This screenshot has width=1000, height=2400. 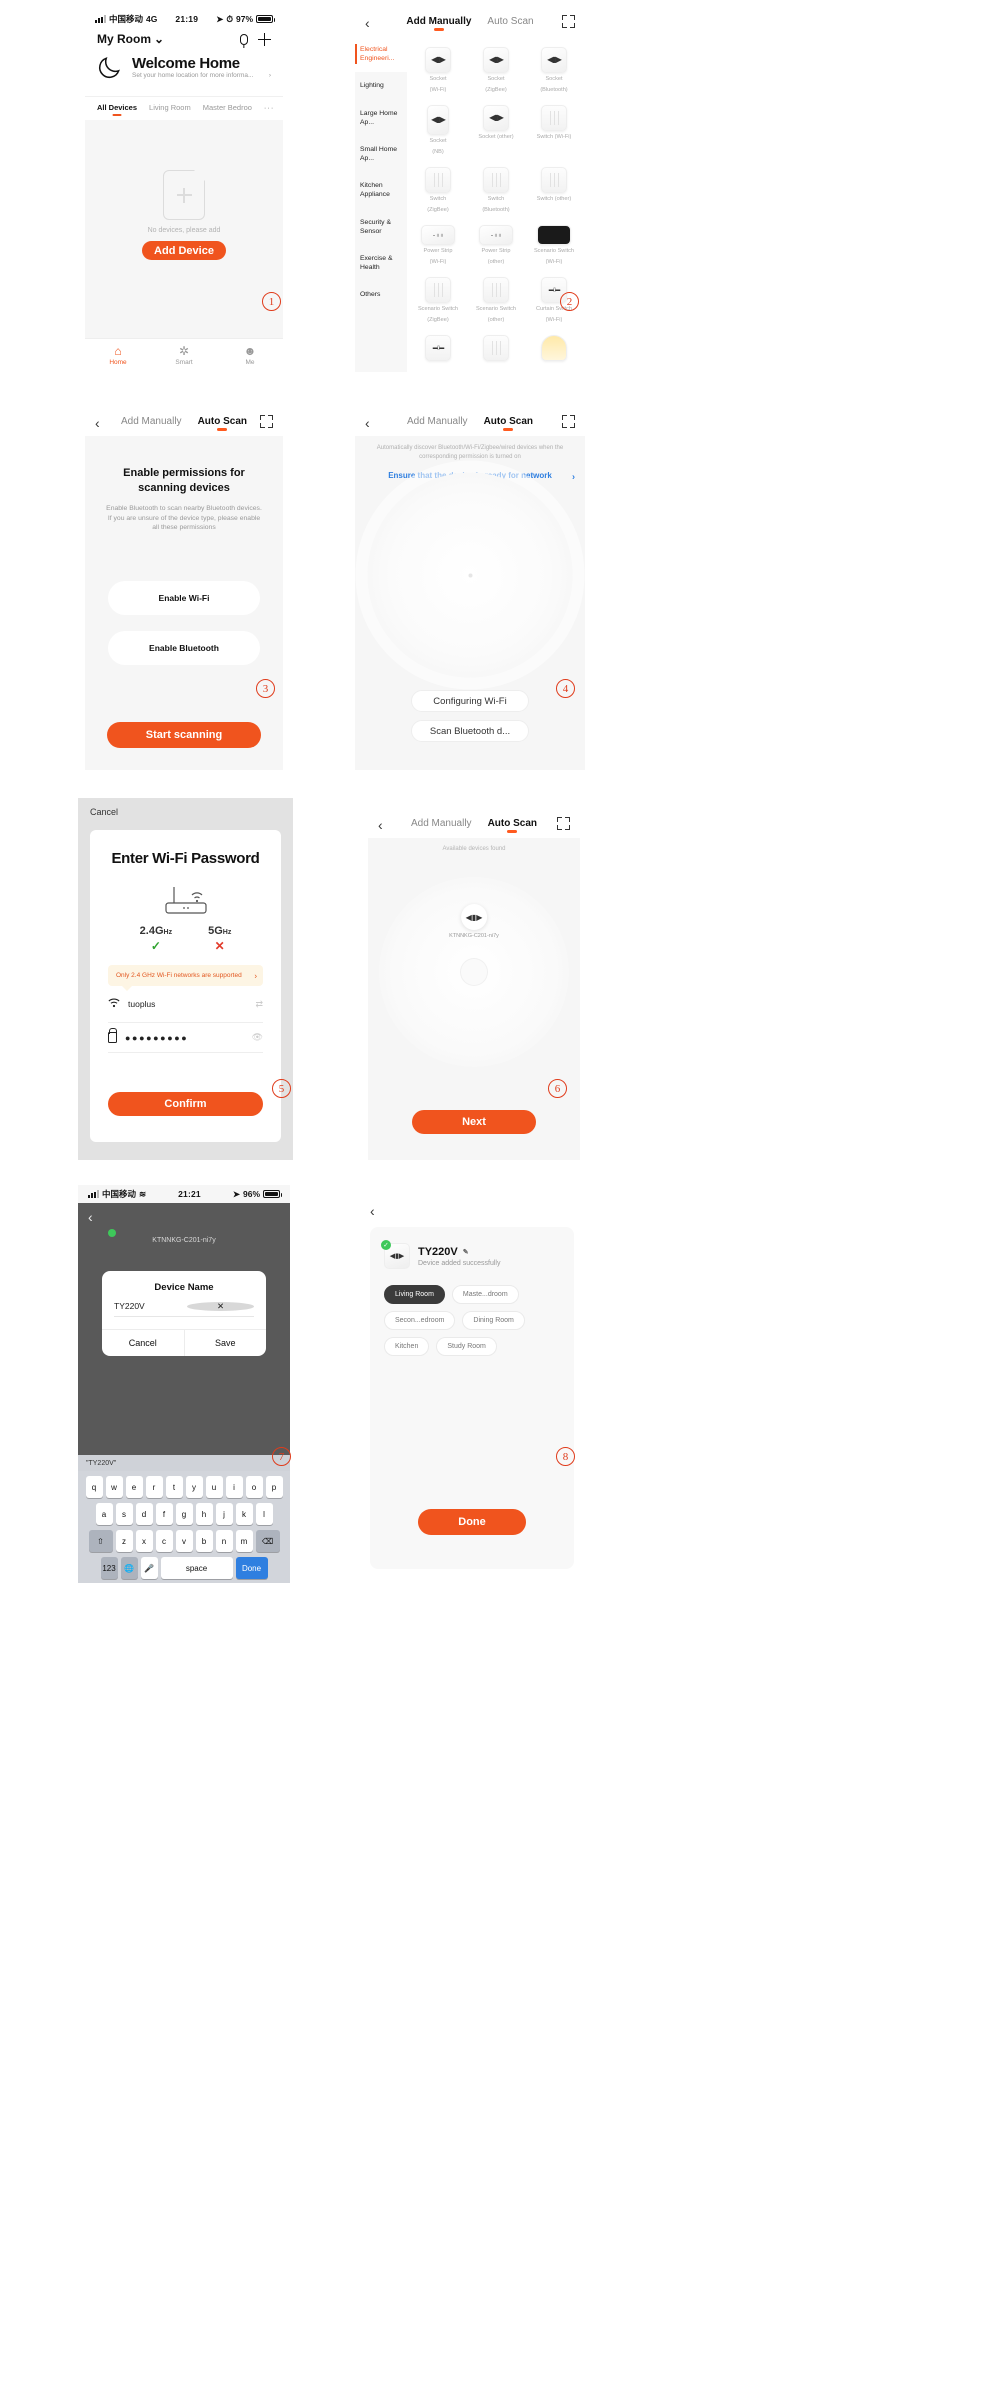 I want to click on room-selector: My Room ⌄, so click(x=130, y=39).